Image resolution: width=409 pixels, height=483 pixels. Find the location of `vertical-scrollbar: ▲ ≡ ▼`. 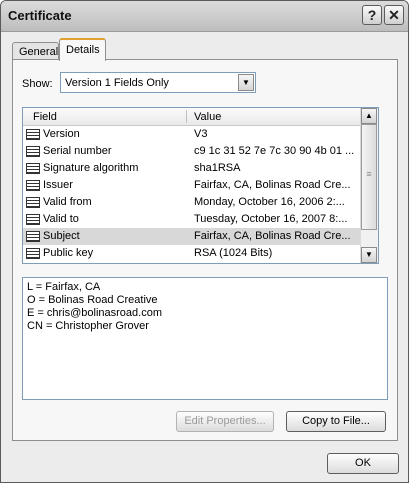

vertical-scrollbar: ▲ ≡ ▼ is located at coordinates (369, 185).